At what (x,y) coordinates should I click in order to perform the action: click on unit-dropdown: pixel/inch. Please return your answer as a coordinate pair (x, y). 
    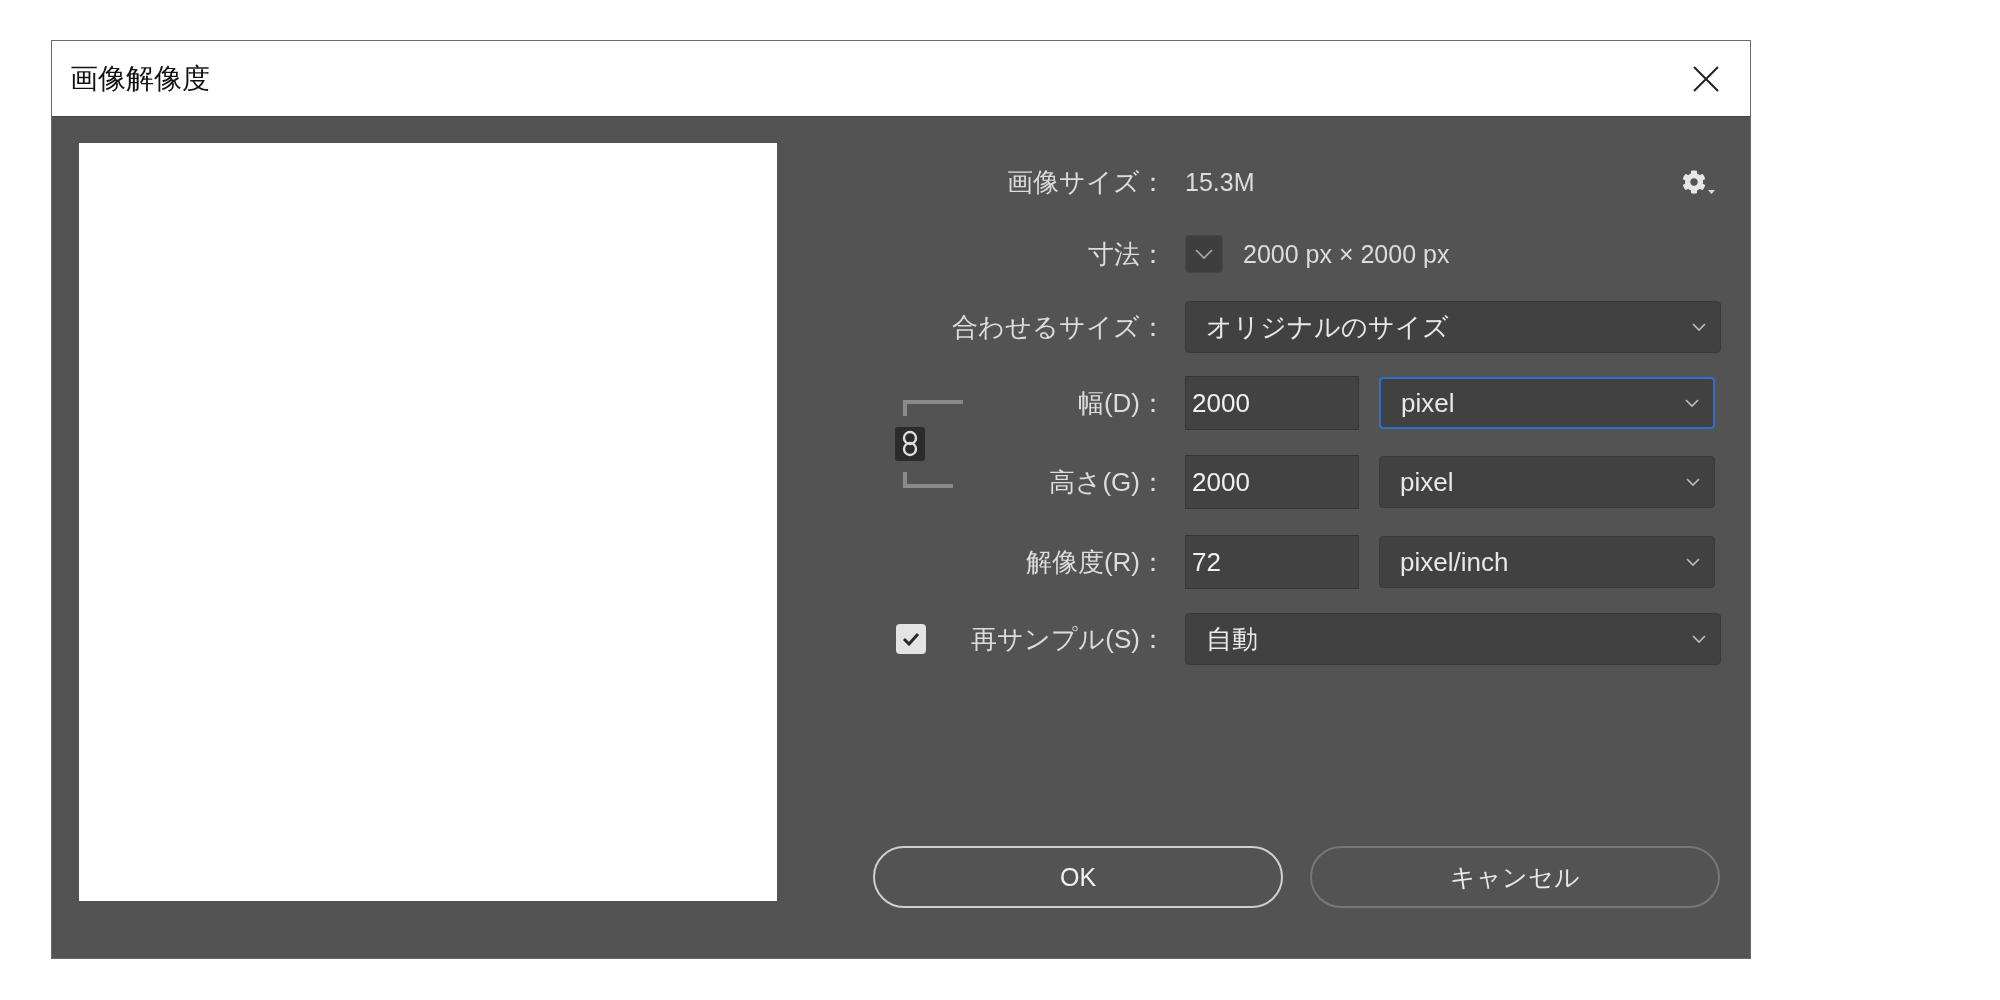
    Looking at the image, I should click on (1547, 562).